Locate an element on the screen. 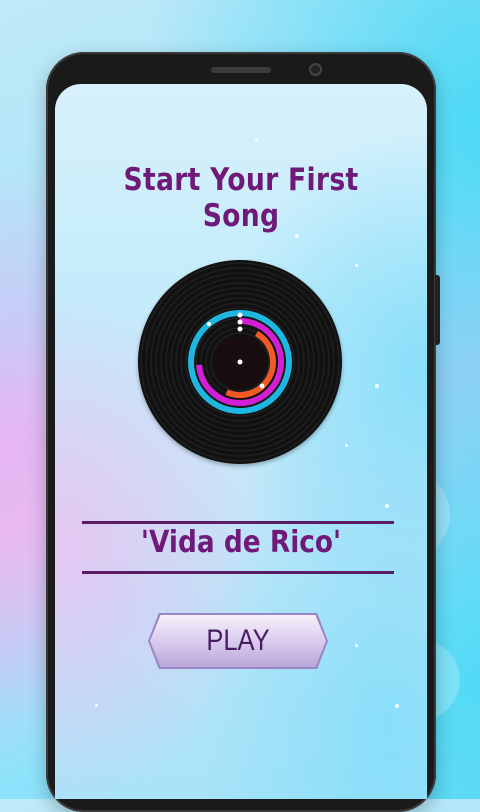 The height and width of the screenshot is (812, 480). play-button-label: PLAY is located at coordinates (238, 640).